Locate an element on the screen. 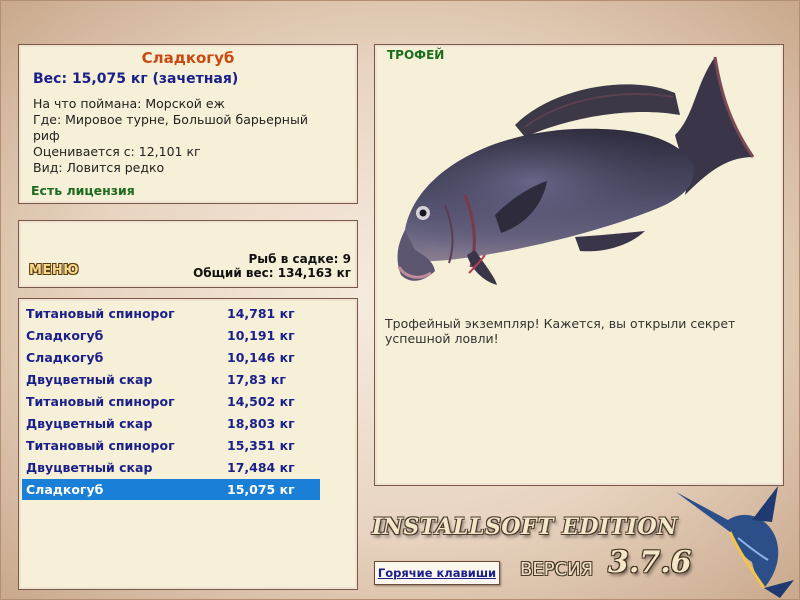 The image size is (800, 600). version-label: ВЕРСИЯ is located at coordinates (557, 569).